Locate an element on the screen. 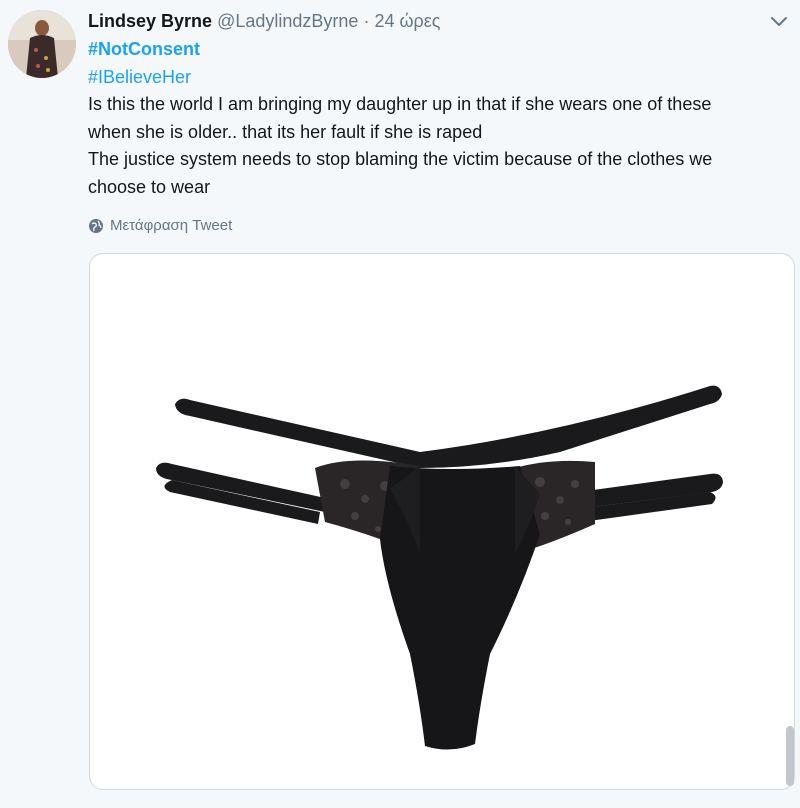 This screenshot has height=808, width=800. translate-label: Μετάφραση Tweet is located at coordinates (171, 225).